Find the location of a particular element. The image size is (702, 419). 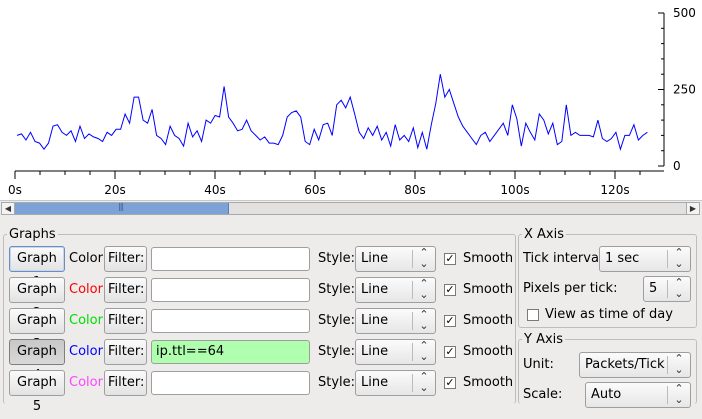

graph-1-toggle-button: Graph 1 is located at coordinates (37, 268).